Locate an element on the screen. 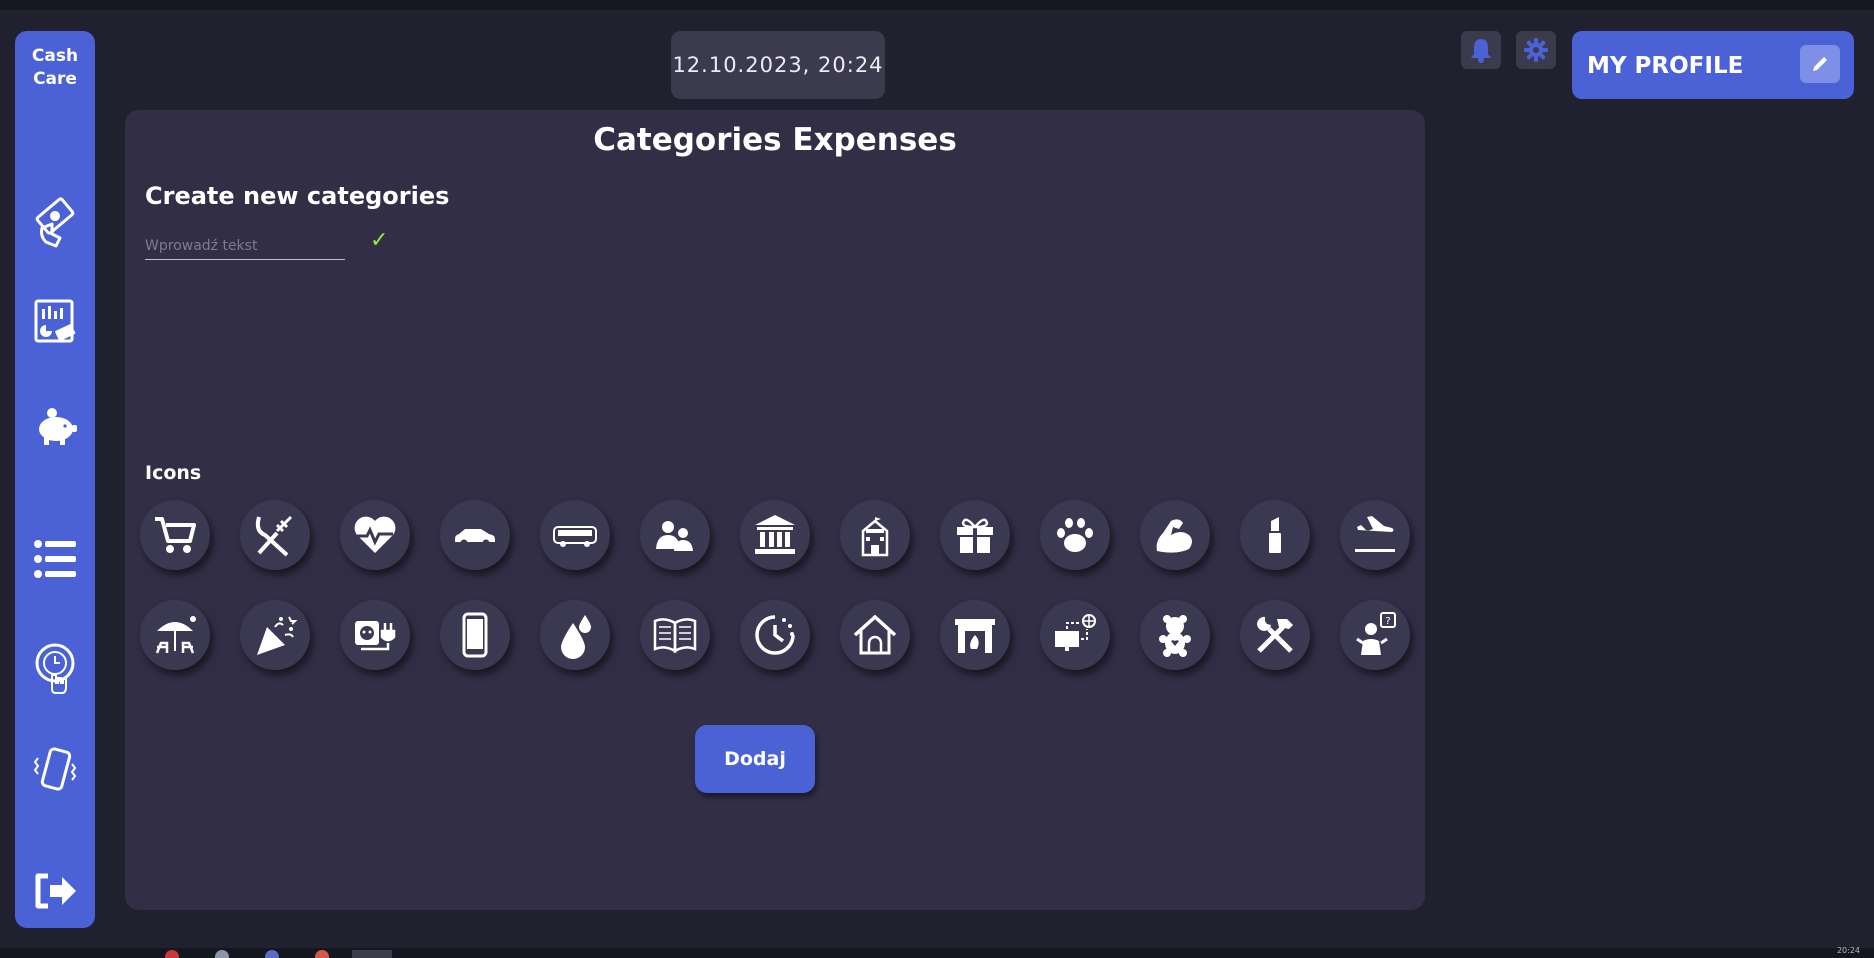  icon-option-other: ? is located at coordinates (1375, 635).